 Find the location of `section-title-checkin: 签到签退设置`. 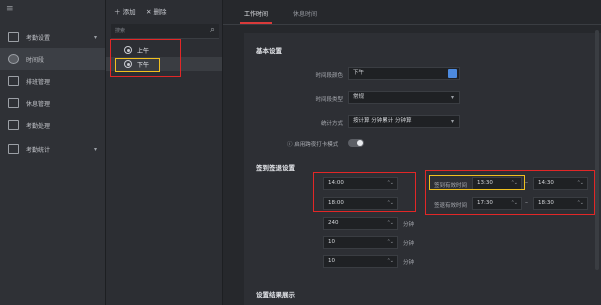

section-title-checkin: 签到签退设置 is located at coordinates (275, 168).